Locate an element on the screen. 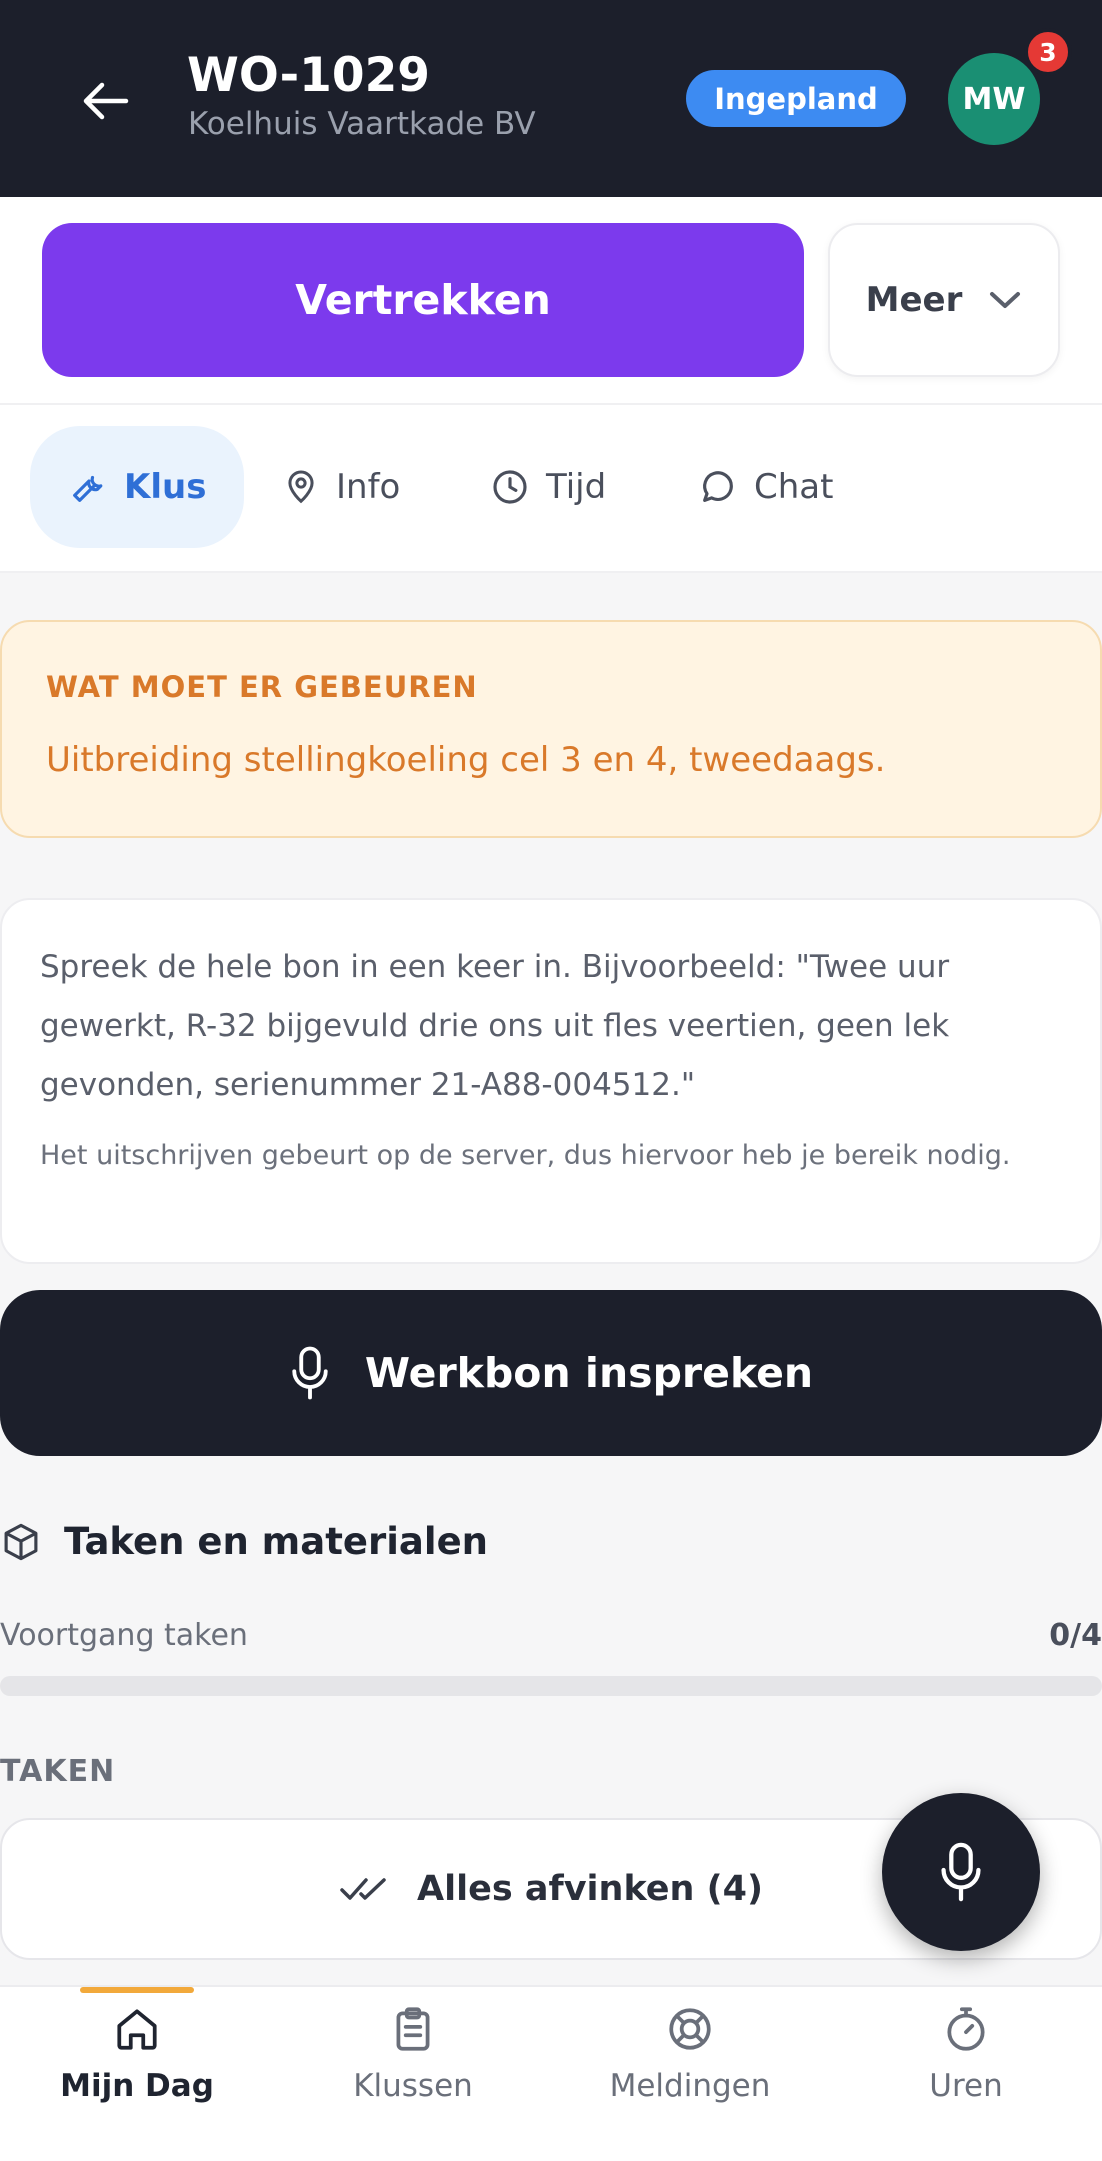 The height and width of the screenshot is (2161, 1102). nav-label: Klussen is located at coordinates (413, 2086).